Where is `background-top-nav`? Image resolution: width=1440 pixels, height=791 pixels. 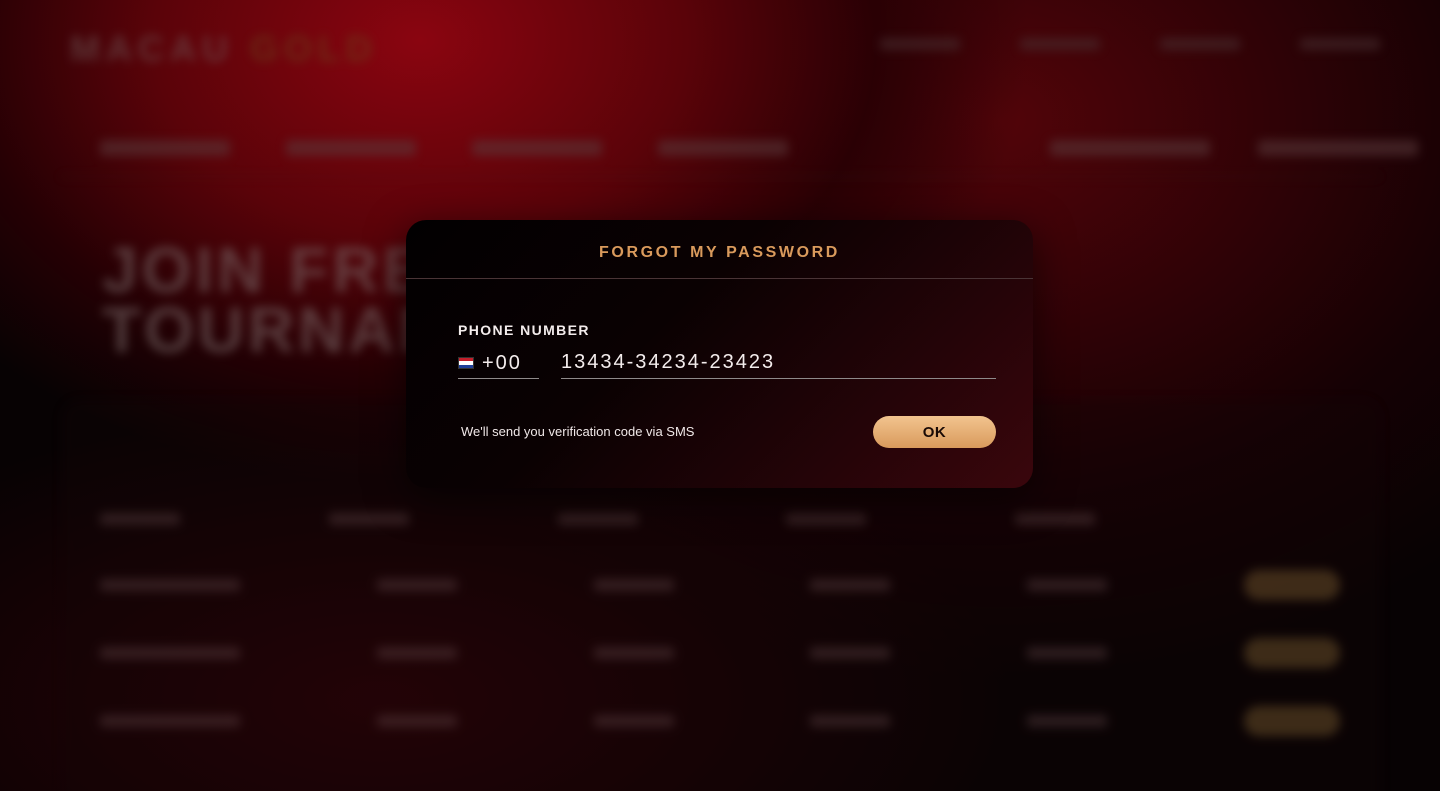 background-top-nav is located at coordinates (1130, 44).